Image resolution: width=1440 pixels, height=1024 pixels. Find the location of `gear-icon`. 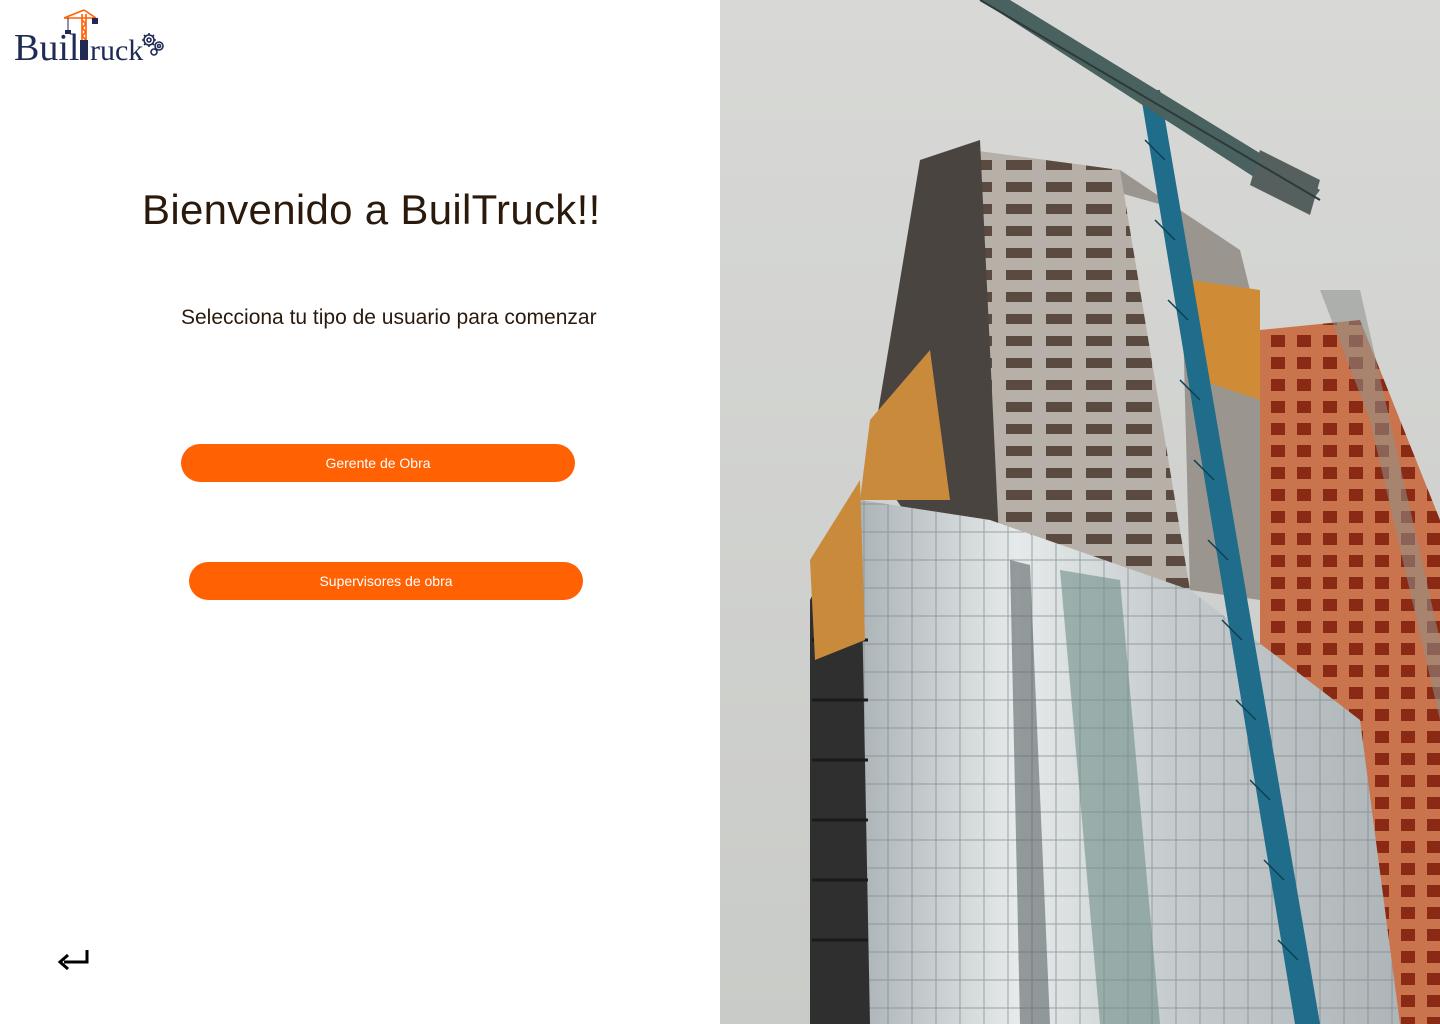

gear-icon is located at coordinates (153, 44).